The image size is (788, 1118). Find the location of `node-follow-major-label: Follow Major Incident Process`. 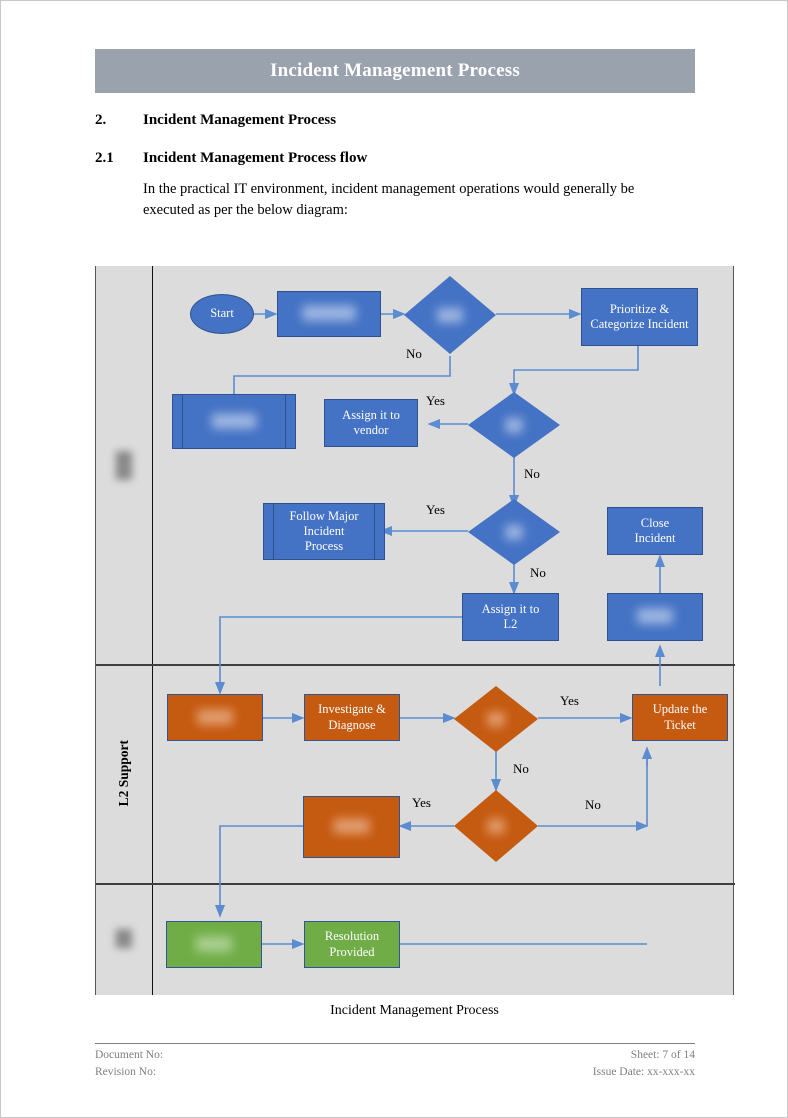

node-follow-major-label: Follow Major Incident Process is located at coordinates (324, 531).